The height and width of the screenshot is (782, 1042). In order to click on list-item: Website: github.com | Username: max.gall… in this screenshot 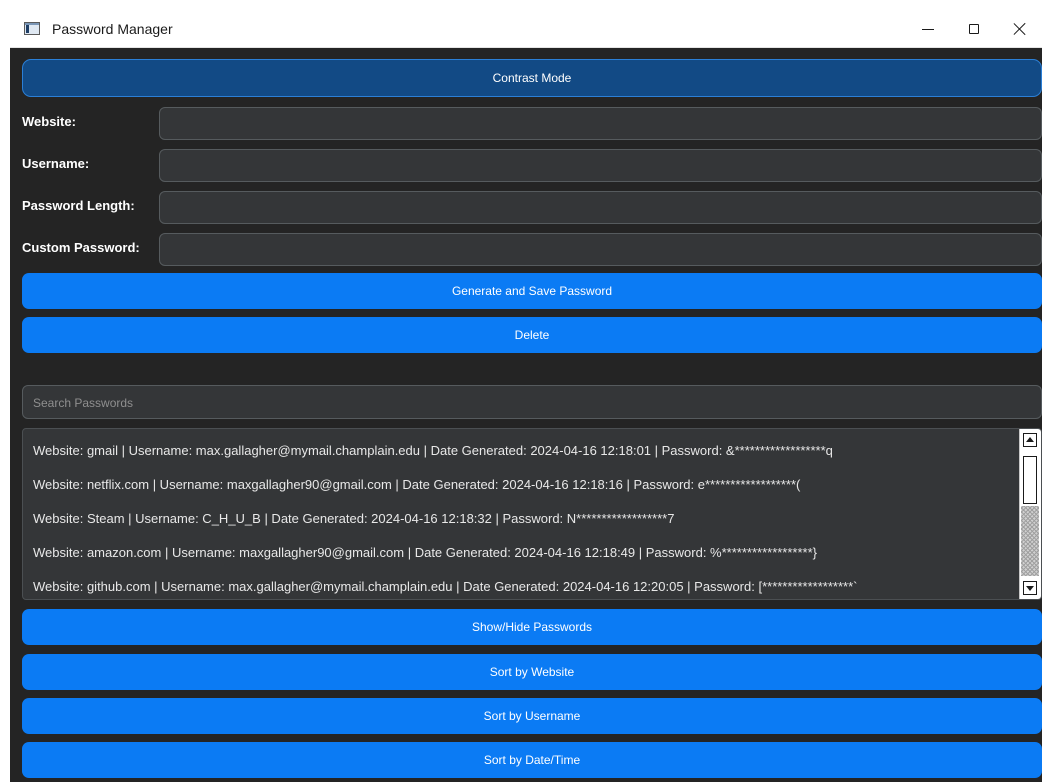, I will do `click(522, 587)`.